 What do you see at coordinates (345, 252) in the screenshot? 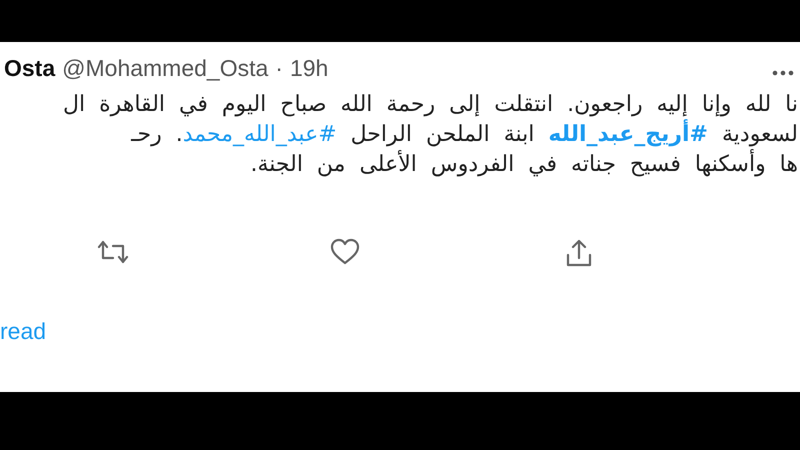
I see `heart-icon` at bounding box center [345, 252].